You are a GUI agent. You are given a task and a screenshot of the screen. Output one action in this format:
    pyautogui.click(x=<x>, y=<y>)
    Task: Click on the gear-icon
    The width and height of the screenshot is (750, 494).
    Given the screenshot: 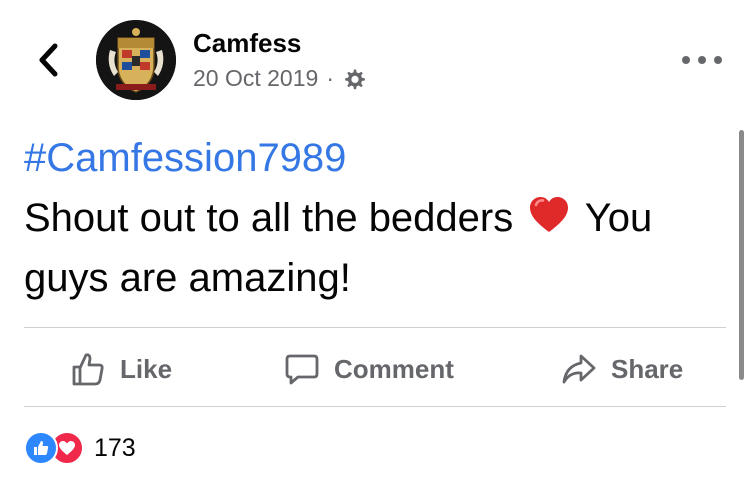 What is the action you would take?
    pyautogui.click(x=354, y=79)
    